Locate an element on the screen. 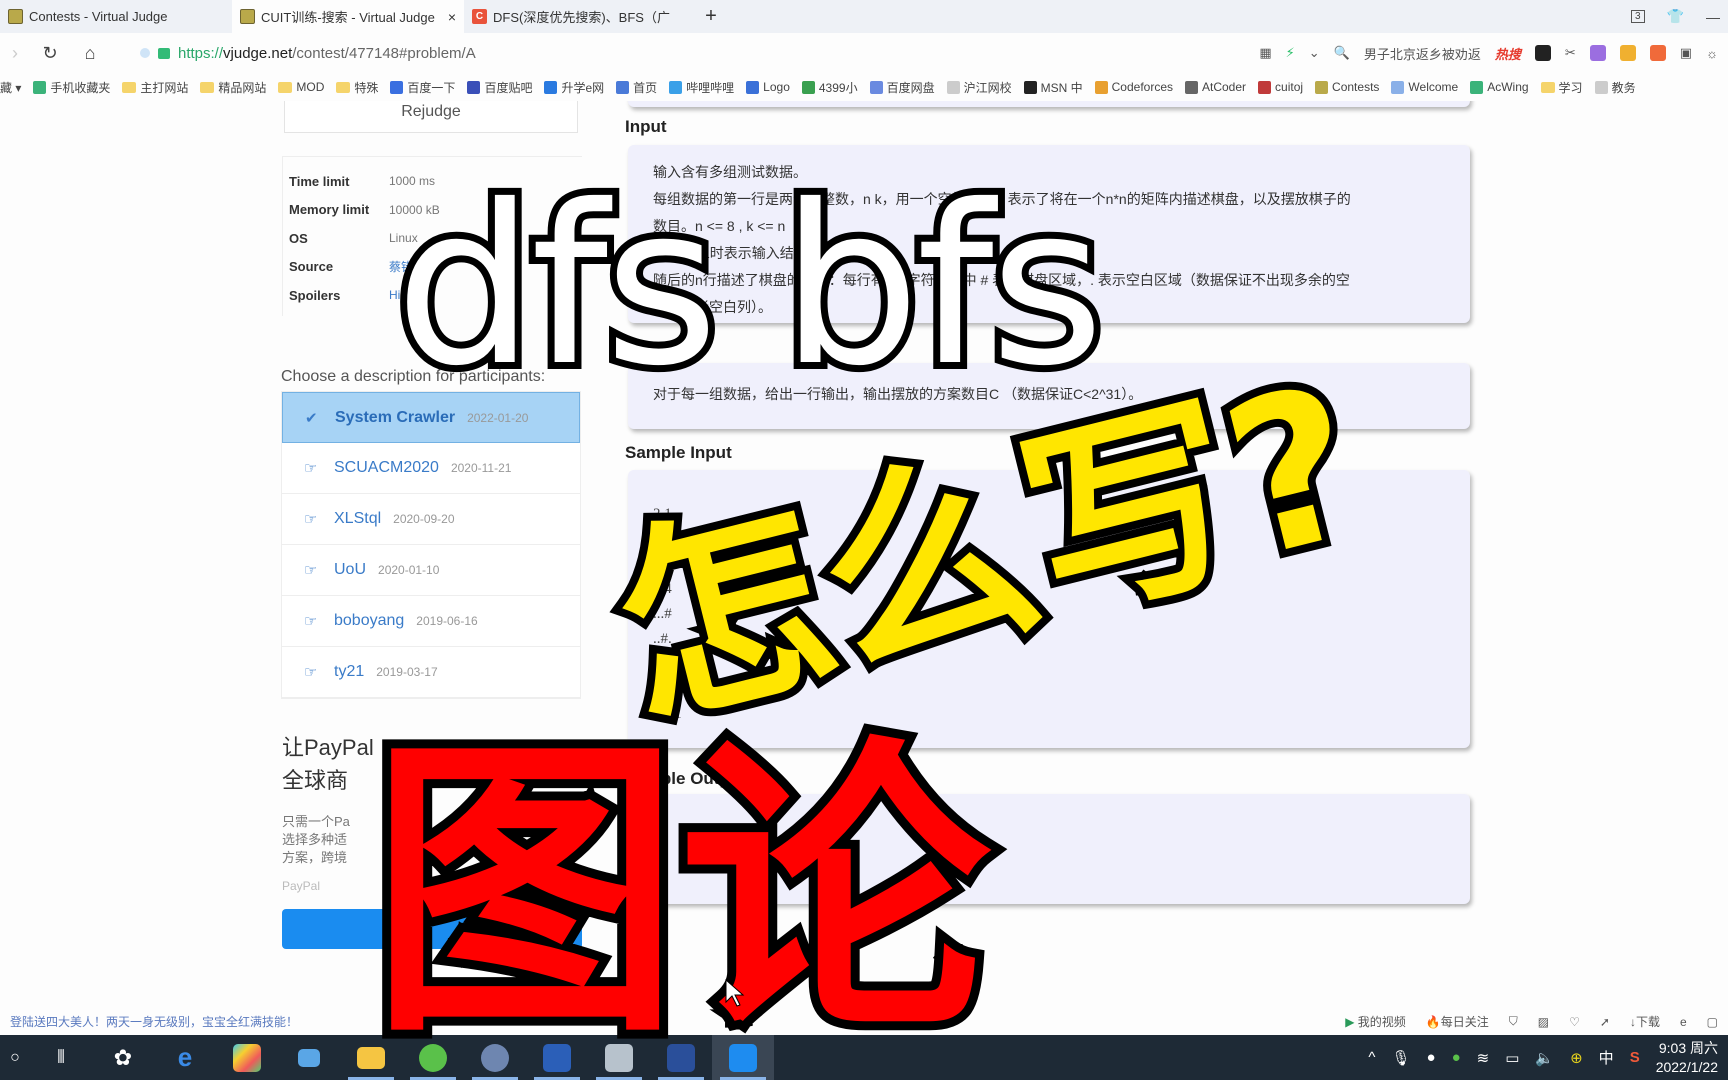  battery-icon: ▭ is located at coordinates (1512, 1058).